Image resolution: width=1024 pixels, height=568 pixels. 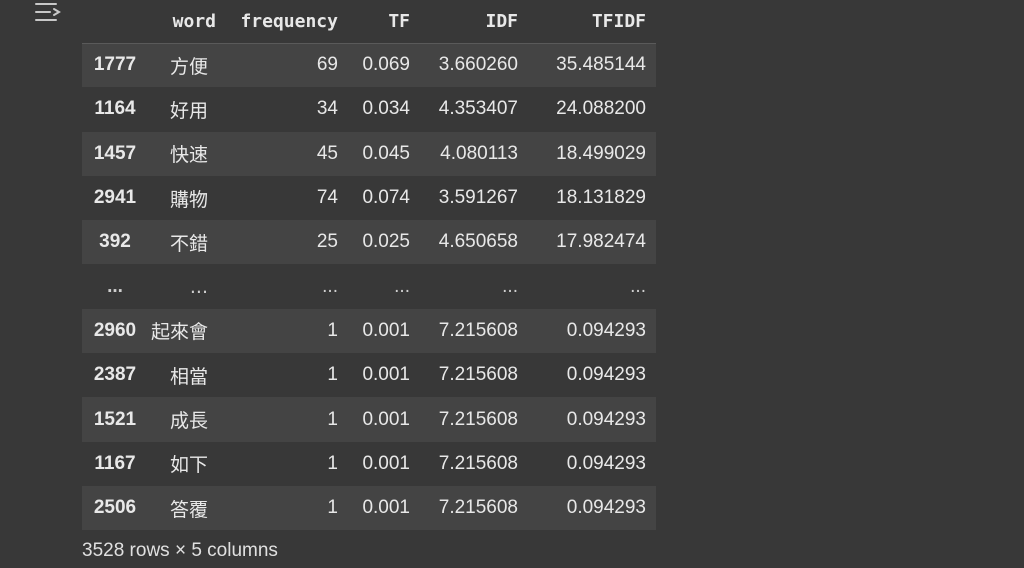 What do you see at coordinates (601, 109) in the screenshot?
I see `cell-tfidf: 24.088200` at bounding box center [601, 109].